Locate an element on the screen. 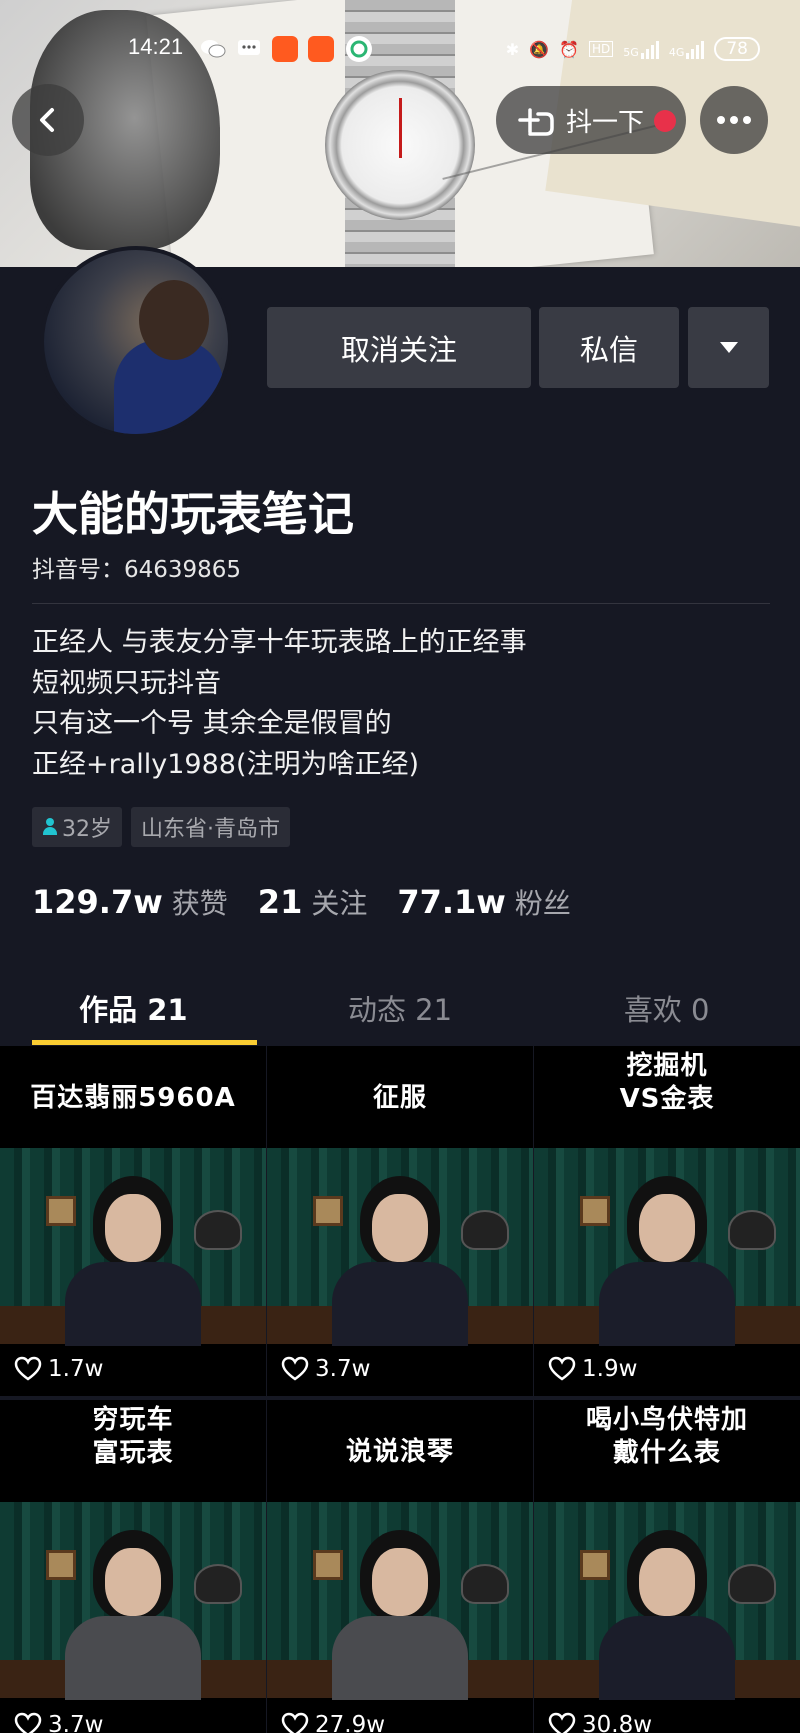 The height and width of the screenshot is (1733, 800). chevron-left-icon is located at coordinates (47, 120).